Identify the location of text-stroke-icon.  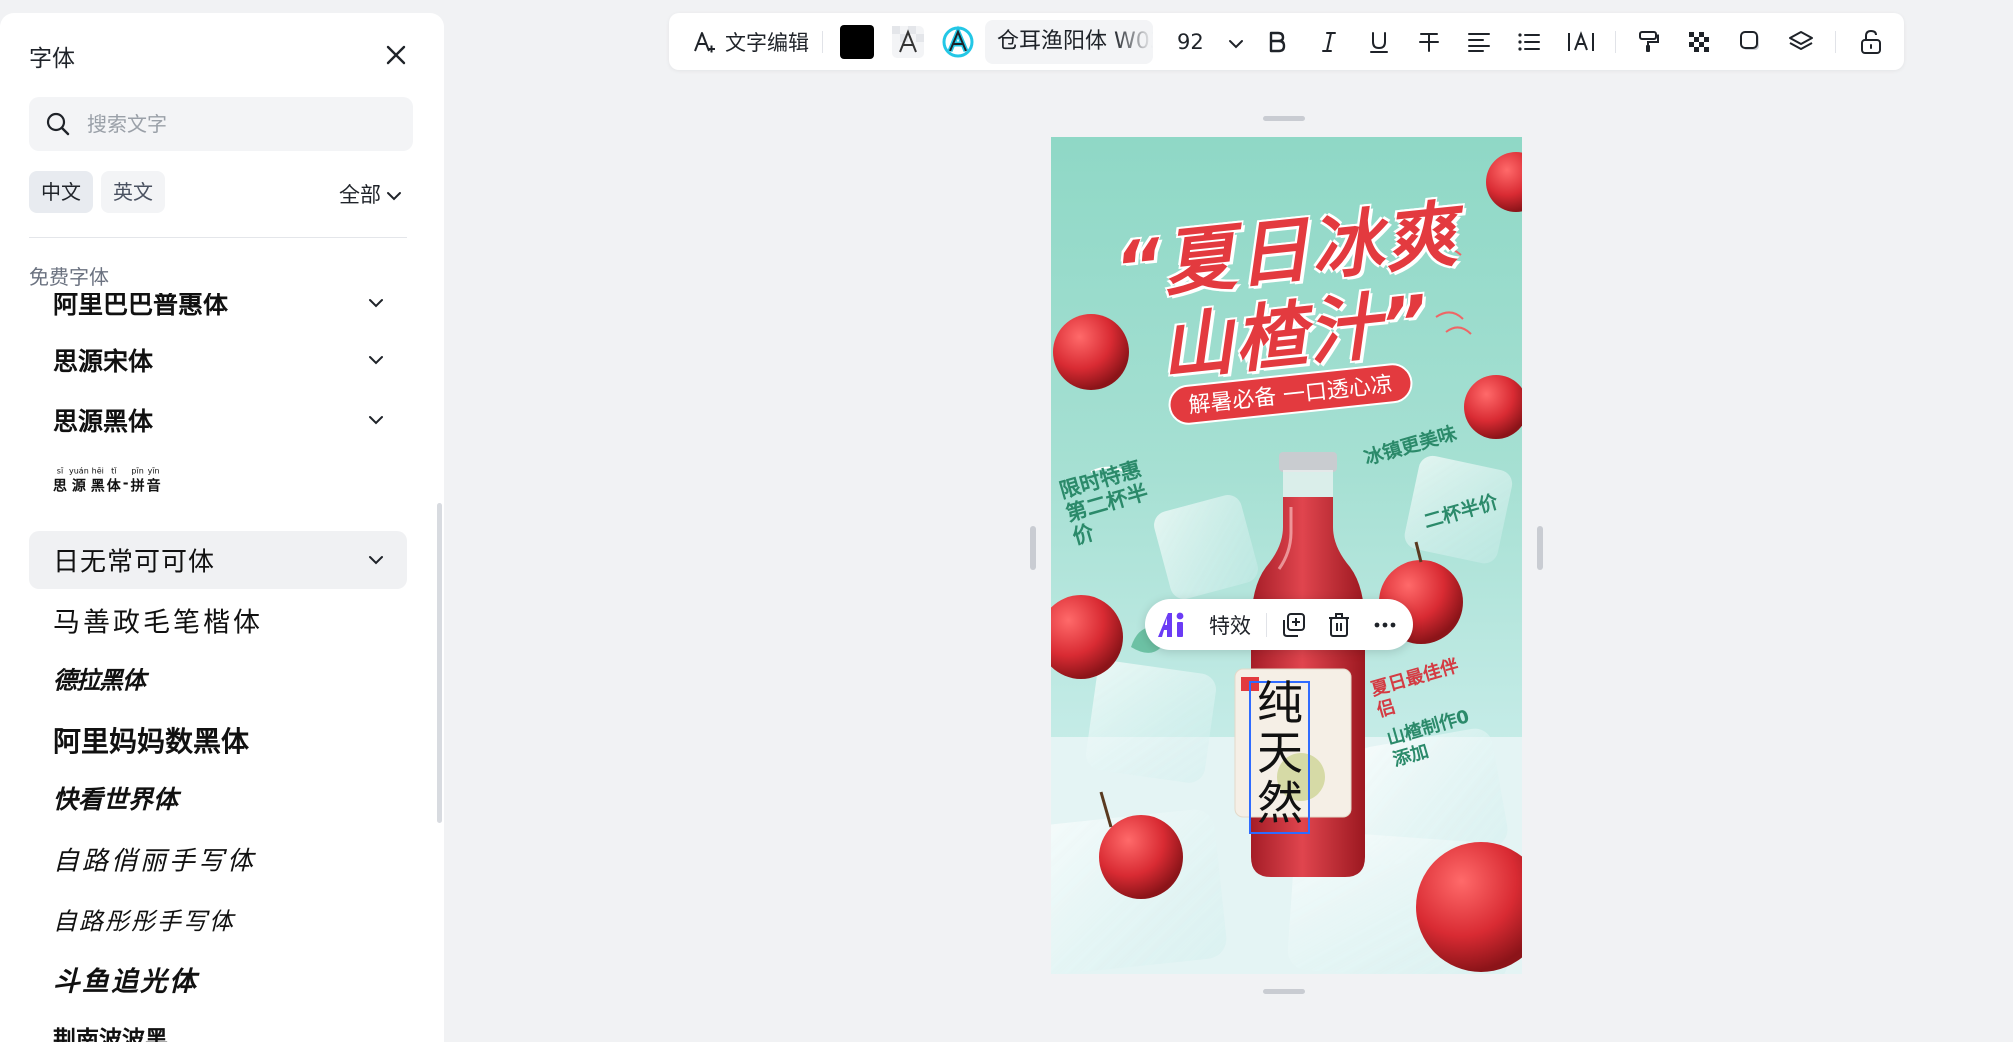
(958, 41).